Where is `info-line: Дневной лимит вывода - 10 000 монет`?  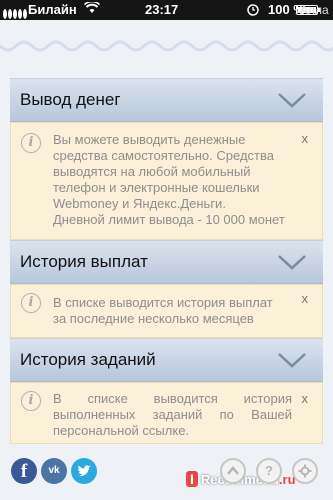 info-line: Дневной лимит вывода - 10 000 монет is located at coordinates (169, 219).